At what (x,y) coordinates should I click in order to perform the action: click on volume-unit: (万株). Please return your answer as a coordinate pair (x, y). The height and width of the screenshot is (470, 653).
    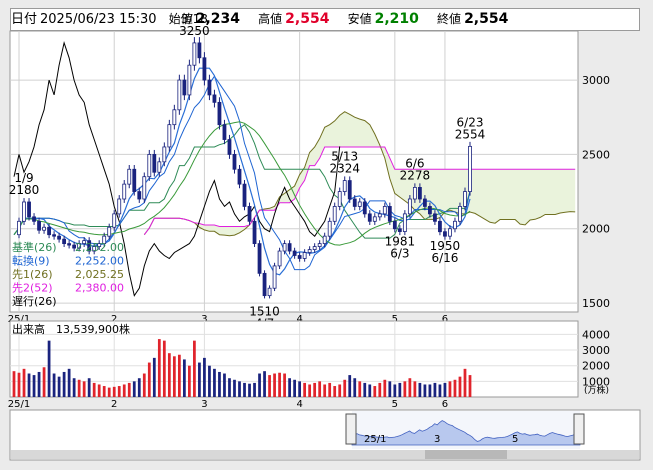
    Looking at the image, I should click on (596, 390).